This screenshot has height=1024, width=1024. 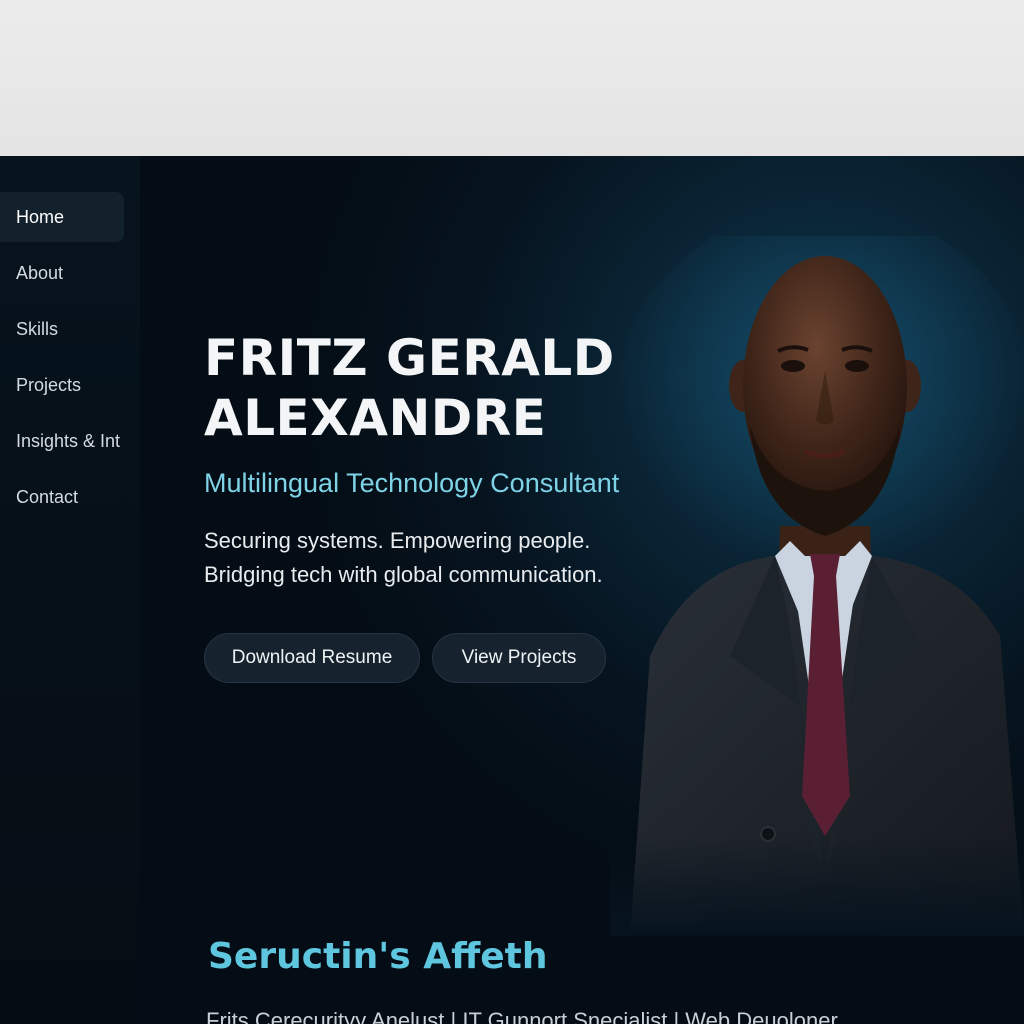 What do you see at coordinates (62, 329) in the screenshot?
I see `sidebar-item-skills: Skills` at bounding box center [62, 329].